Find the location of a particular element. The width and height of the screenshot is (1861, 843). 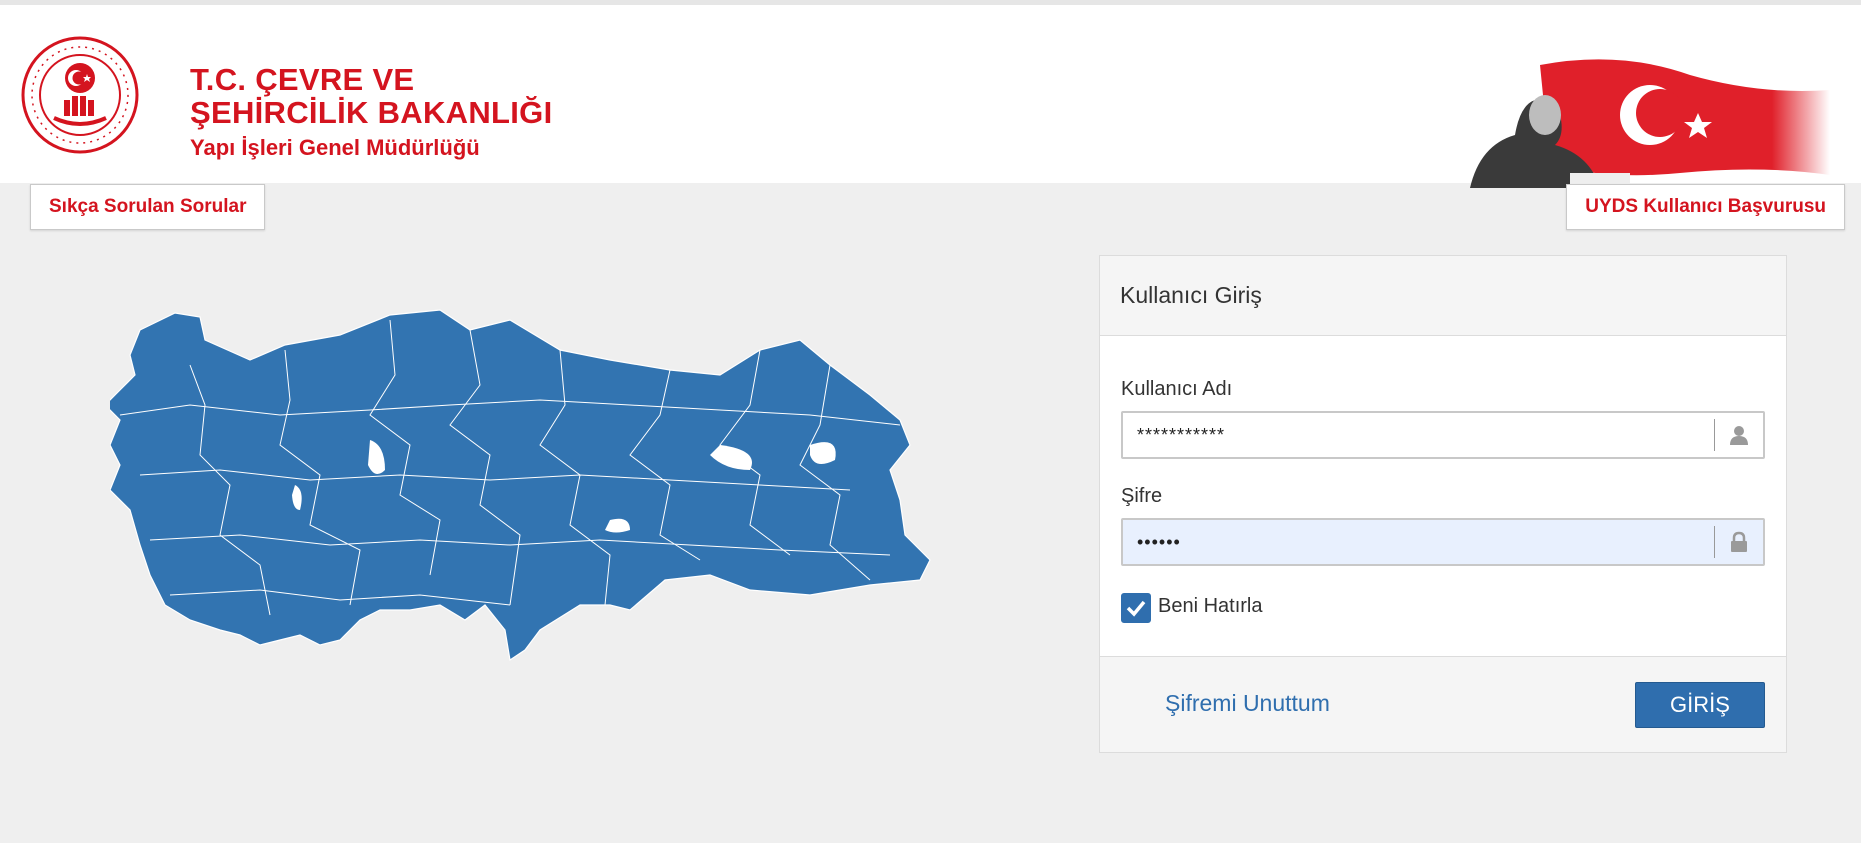

ataturk-flag-banner is located at coordinates (1650, 123).